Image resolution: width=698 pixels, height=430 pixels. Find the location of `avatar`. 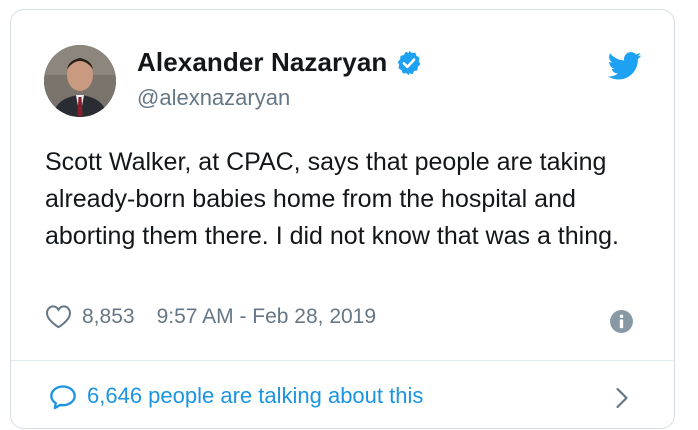

avatar is located at coordinates (80, 81).